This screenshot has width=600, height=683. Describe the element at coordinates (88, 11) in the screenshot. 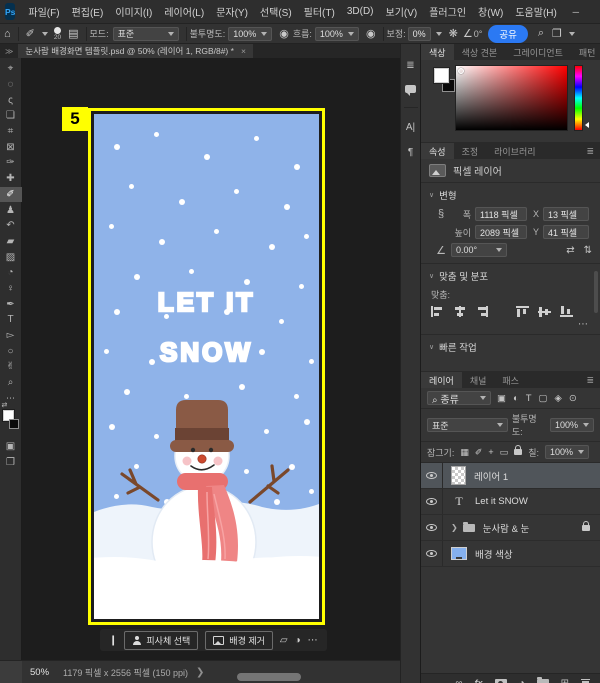

I see `menu-item-1: 편집(E)` at that location.